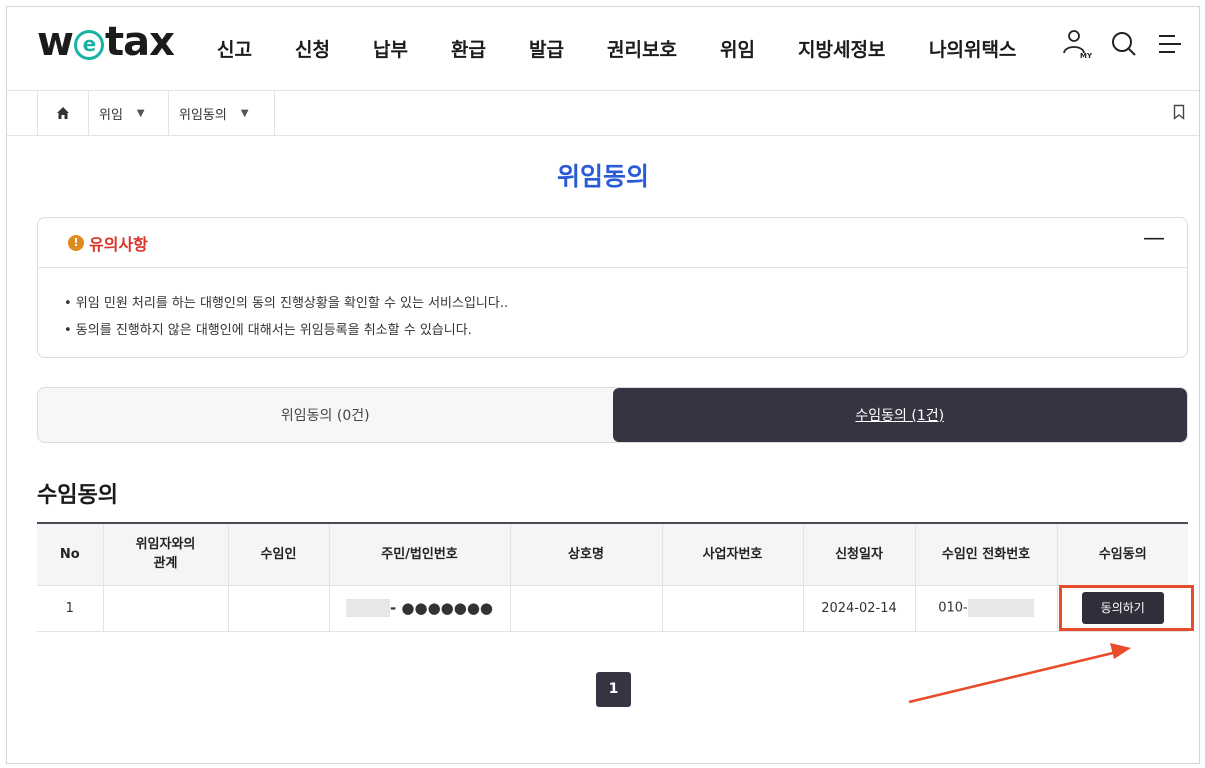 Image resolution: width=1205 pixels, height=768 pixels. Describe the element at coordinates (166, 554) in the screenshot. I see `col-header-relation: 위임자와의 관계` at that location.